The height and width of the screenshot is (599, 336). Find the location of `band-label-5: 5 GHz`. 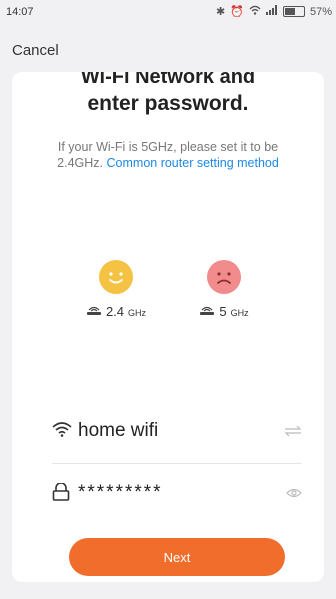

band-label-5: 5 GHz is located at coordinates (224, 311).